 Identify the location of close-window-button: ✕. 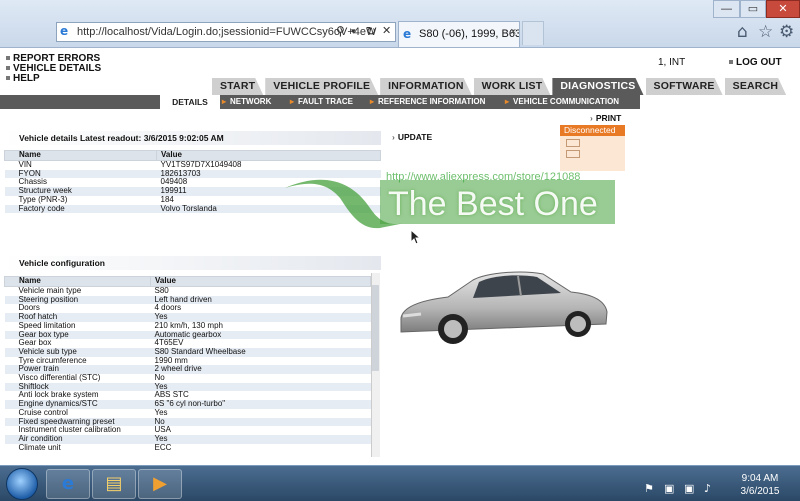
(783, 9).